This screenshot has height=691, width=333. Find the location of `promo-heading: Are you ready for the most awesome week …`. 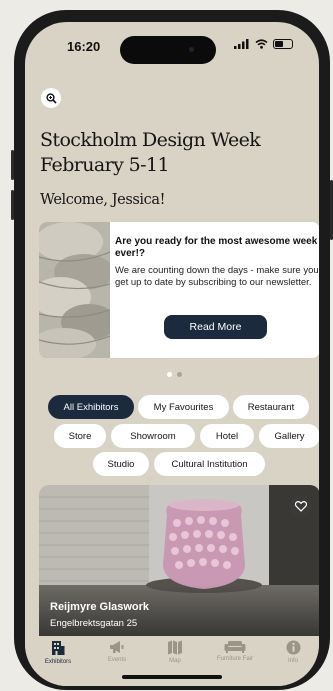

promo-heading: Are you ready for the most awesome week … is located at coordinates (216, 247).